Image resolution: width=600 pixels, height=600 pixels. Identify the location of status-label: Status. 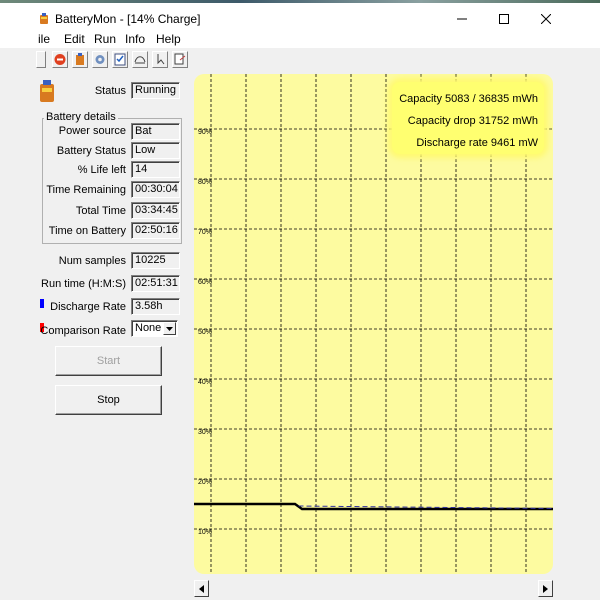
(110, 91).